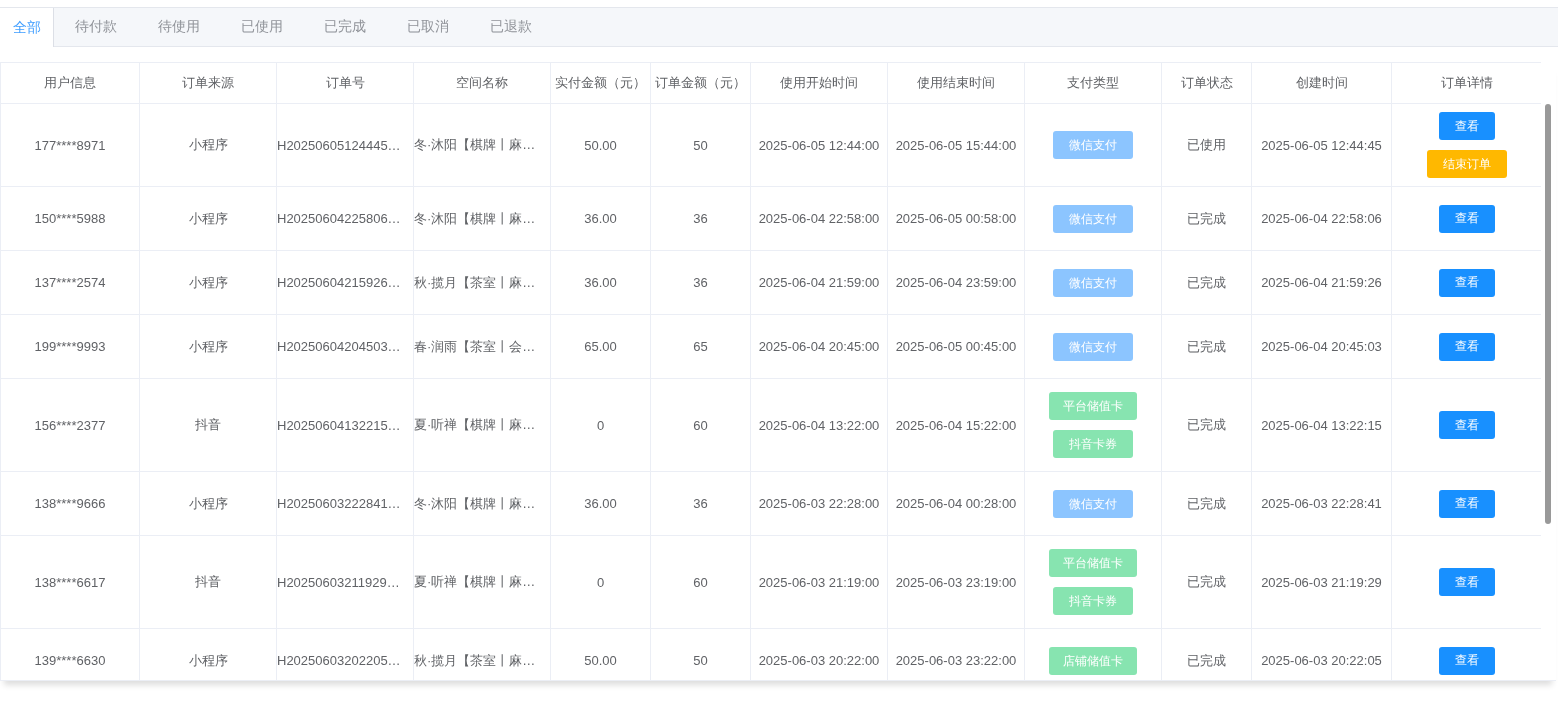 This screenshot has height=712, width=1558. Describe the element at coordinates (1321, 425) in the screenshot. I see `table-cell: 2025-06-04 13:22:15` at that location.